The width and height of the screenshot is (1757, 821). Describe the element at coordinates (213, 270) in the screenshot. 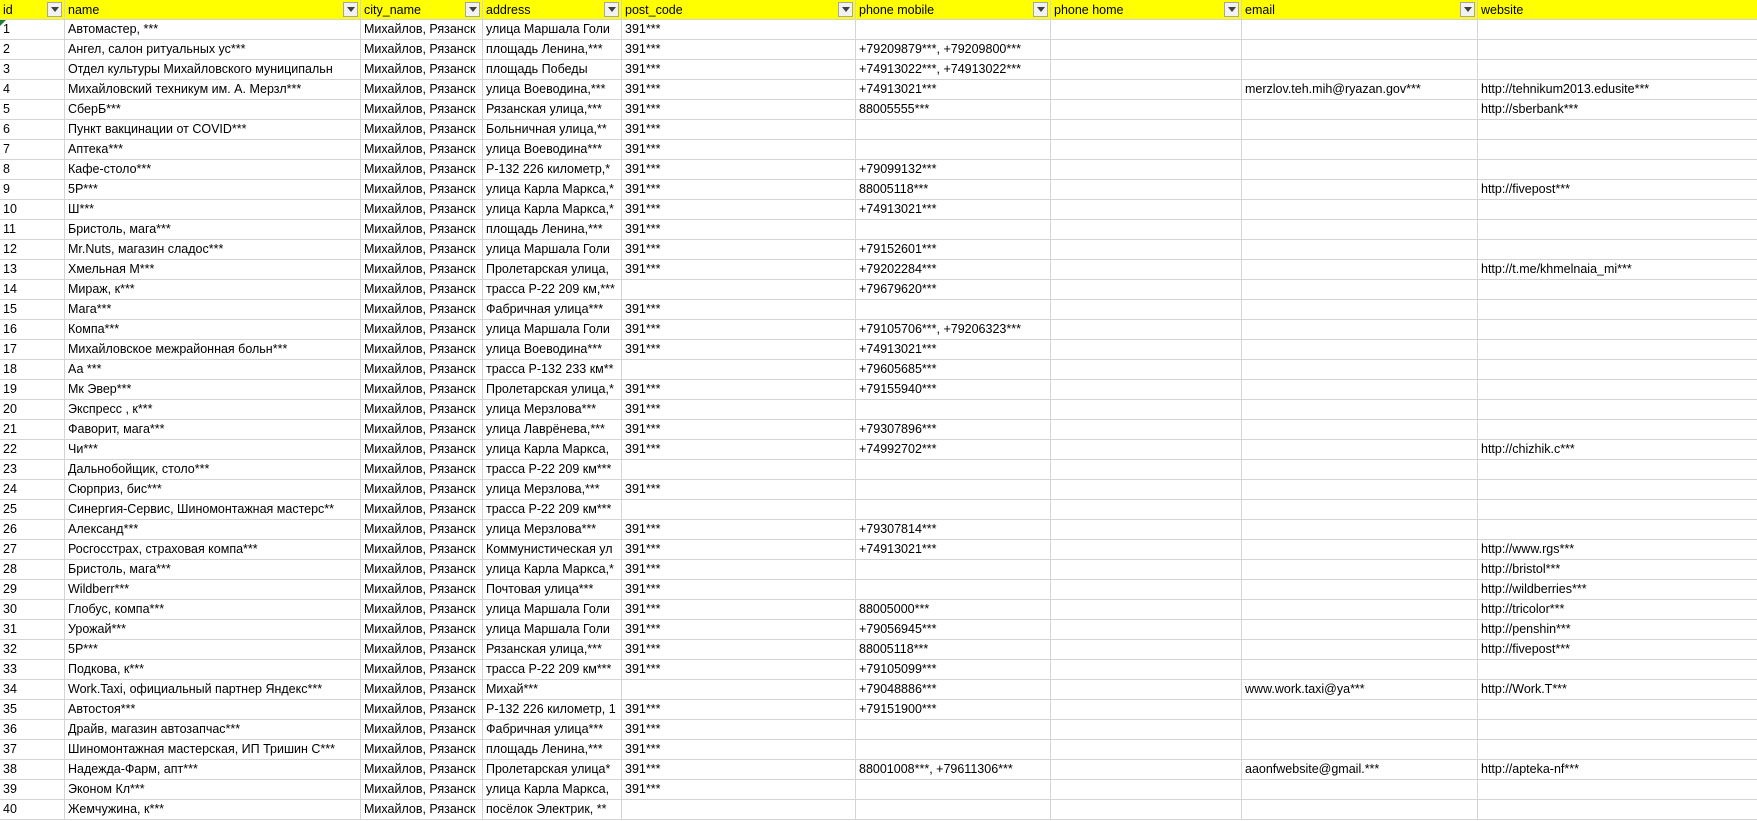

I see `cell-name: Хмельная М***` at that location.